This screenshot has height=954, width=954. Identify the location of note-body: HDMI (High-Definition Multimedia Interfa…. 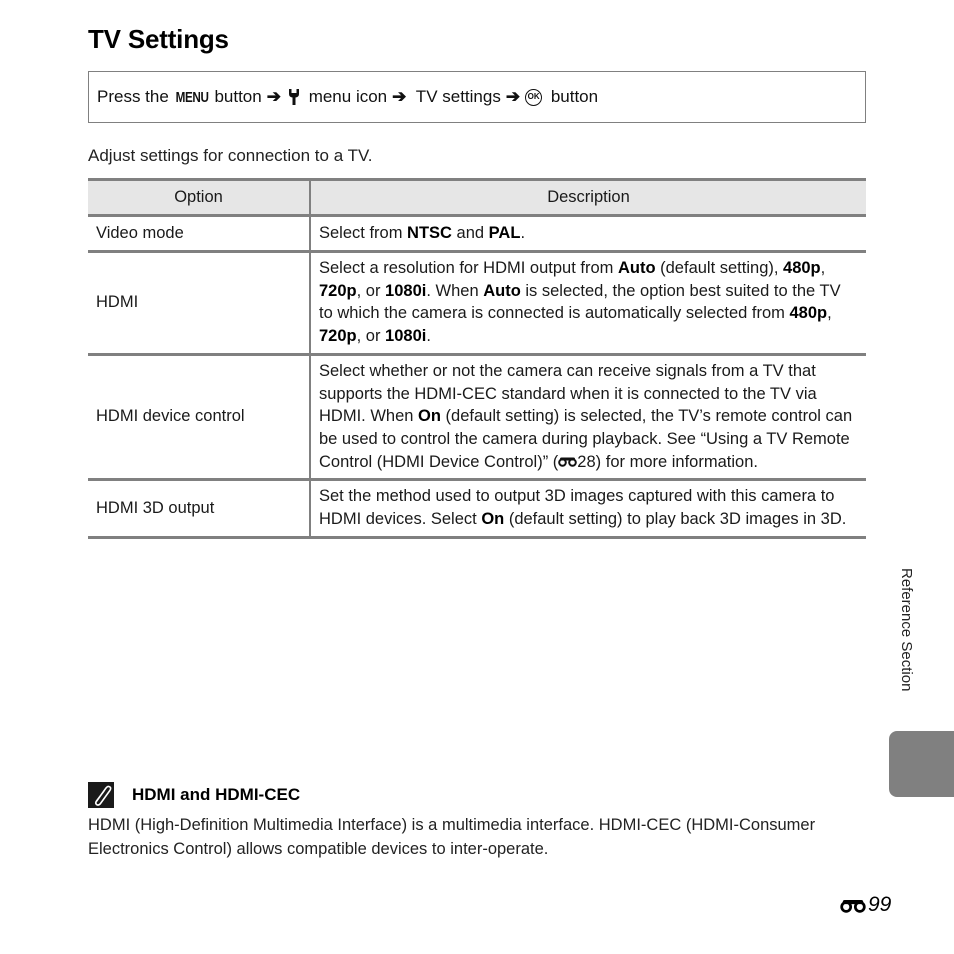
(452, 837).